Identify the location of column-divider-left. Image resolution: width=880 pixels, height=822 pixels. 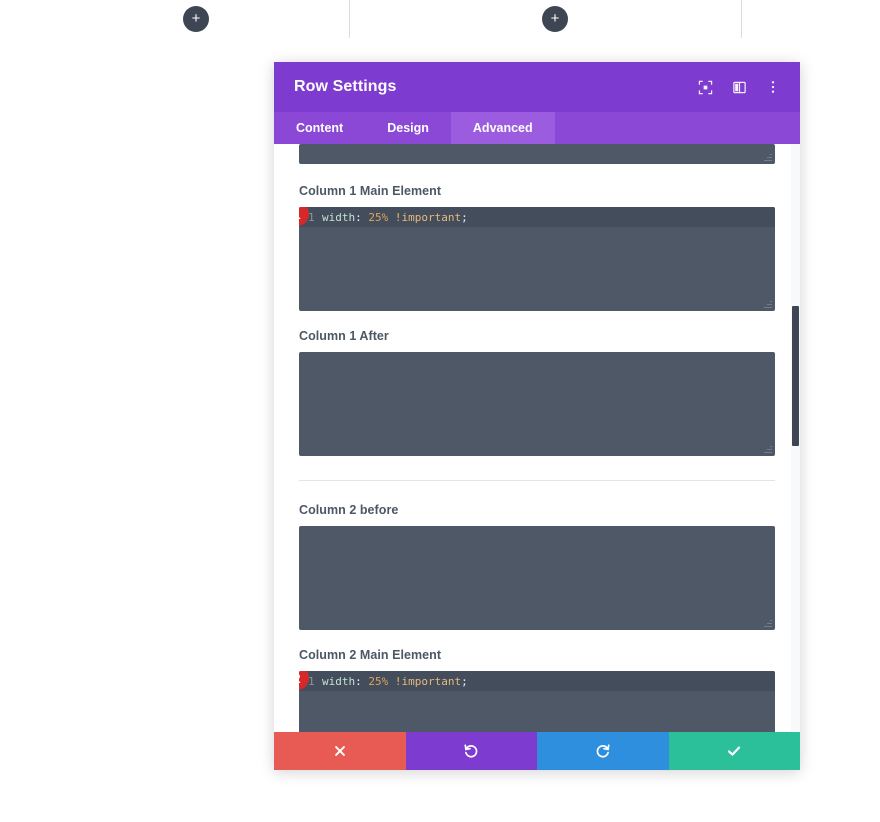
(349, 19).